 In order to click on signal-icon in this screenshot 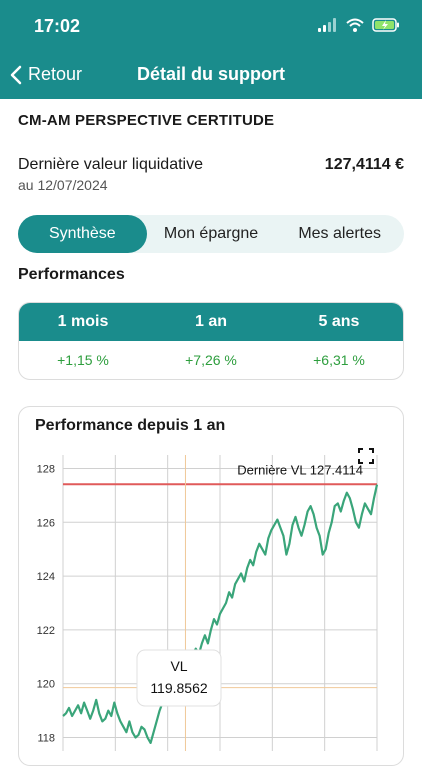, I will do `click(327, 25)`.